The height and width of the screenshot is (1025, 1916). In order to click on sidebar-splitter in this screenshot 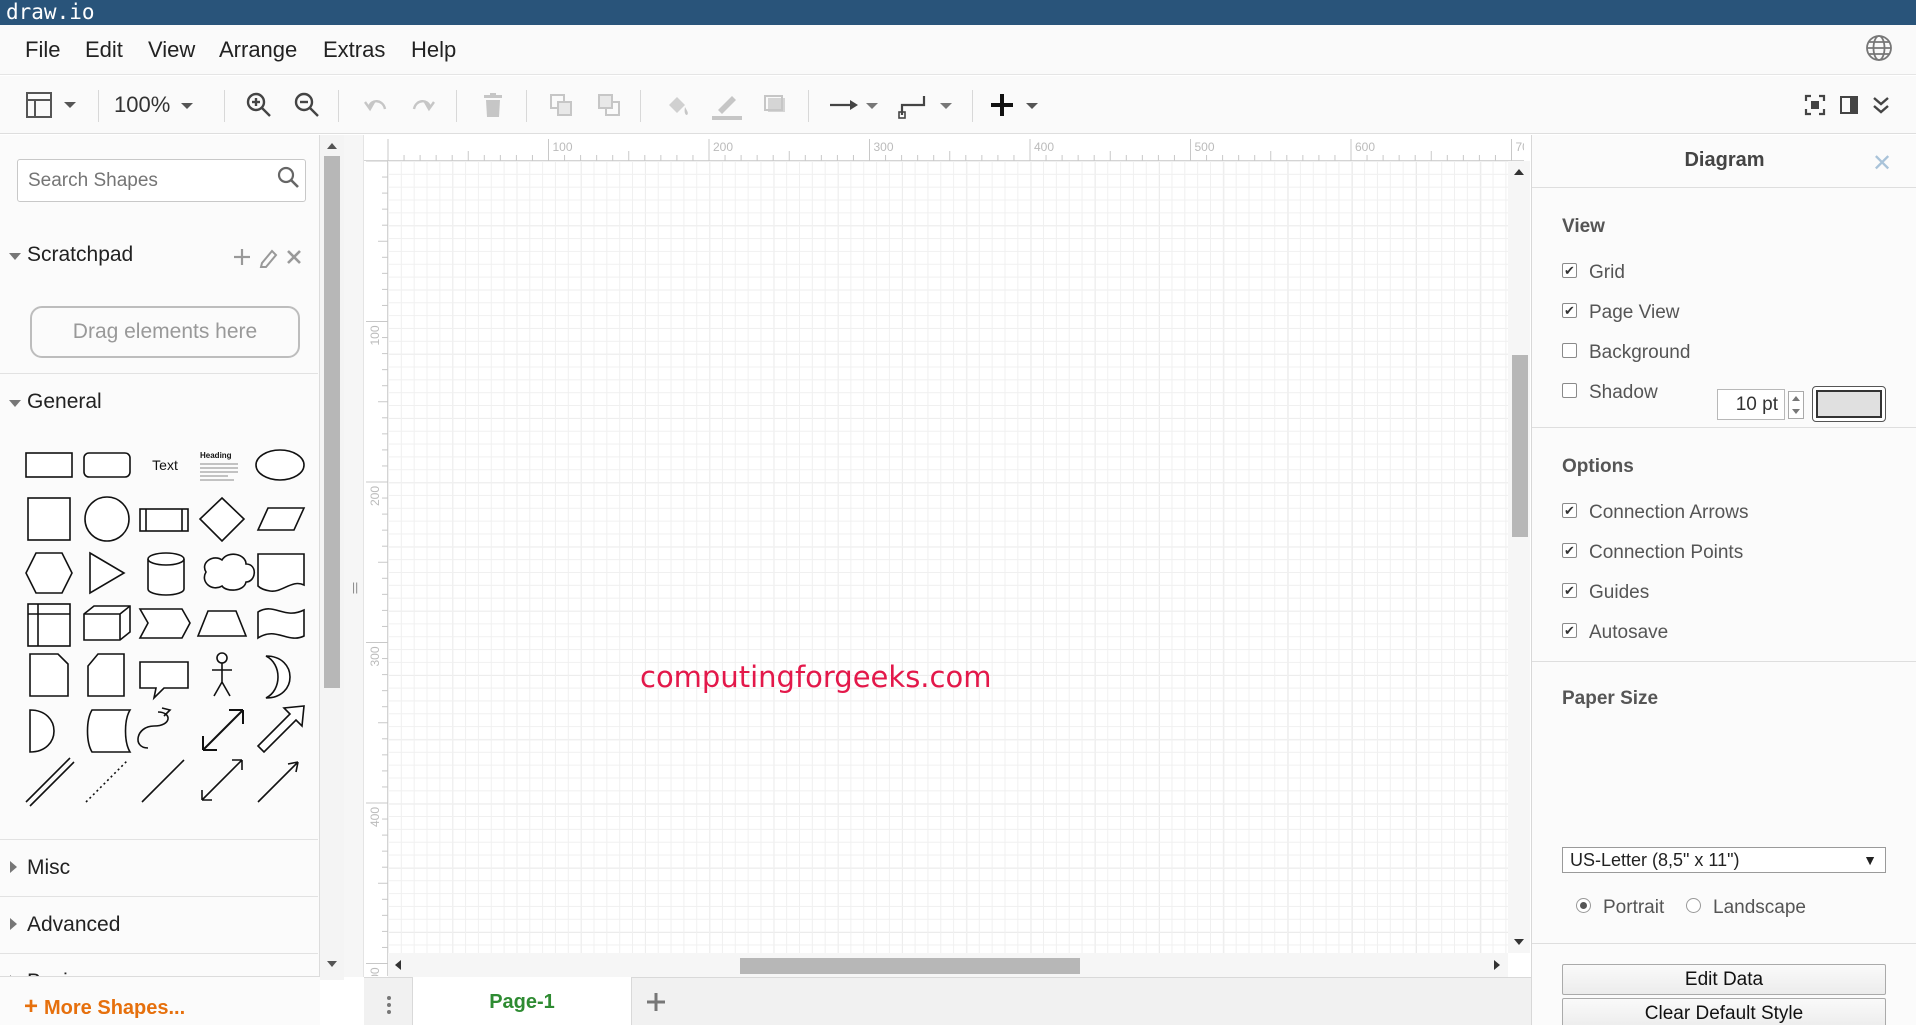, I will do `click(354, 556)`.